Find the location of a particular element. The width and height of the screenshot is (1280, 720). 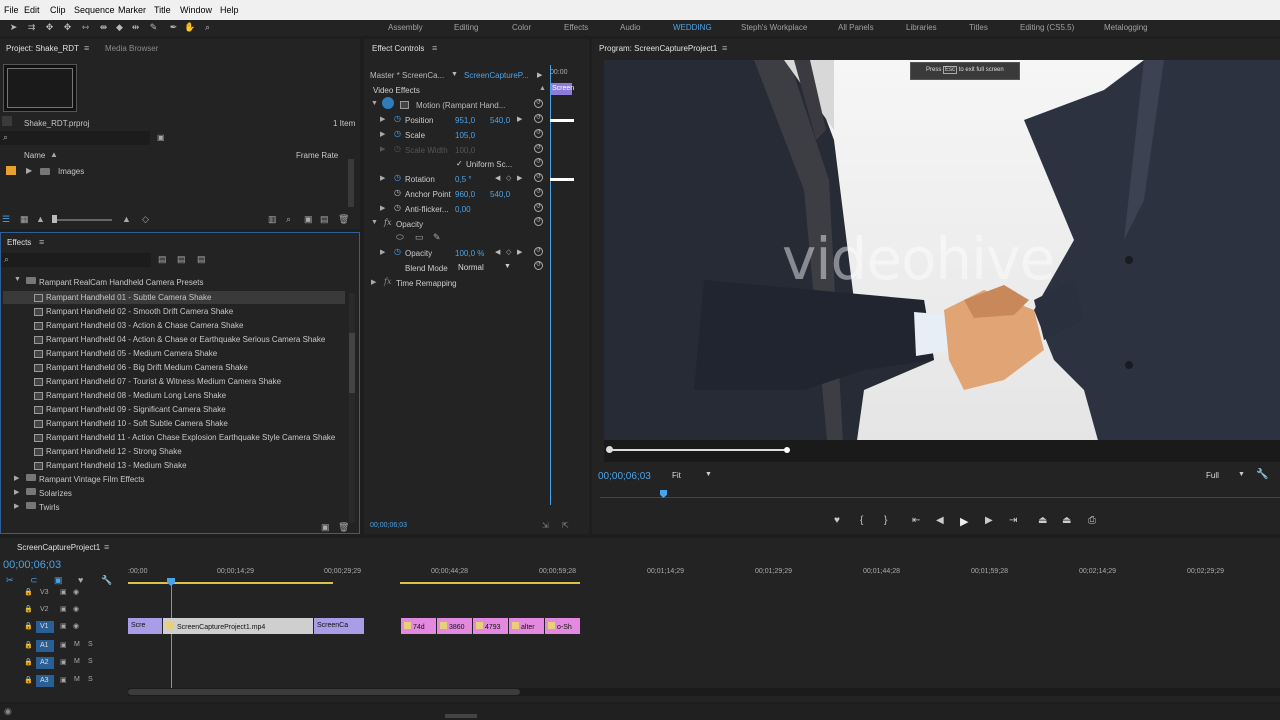

yuv-icon: ▤ is located at coordinates (201, 259).